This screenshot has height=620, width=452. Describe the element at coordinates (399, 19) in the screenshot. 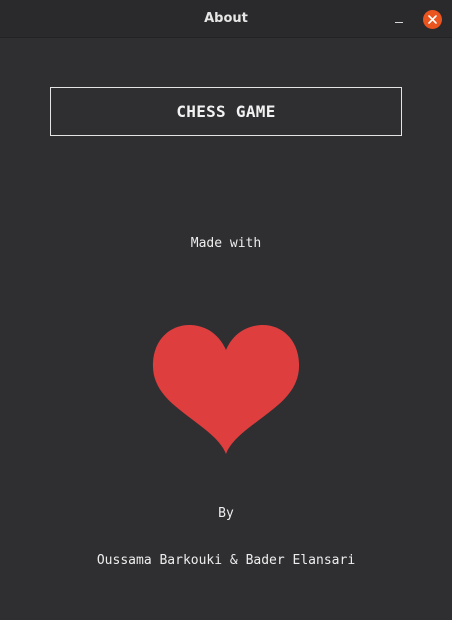

I see `minimize-button` at that location.